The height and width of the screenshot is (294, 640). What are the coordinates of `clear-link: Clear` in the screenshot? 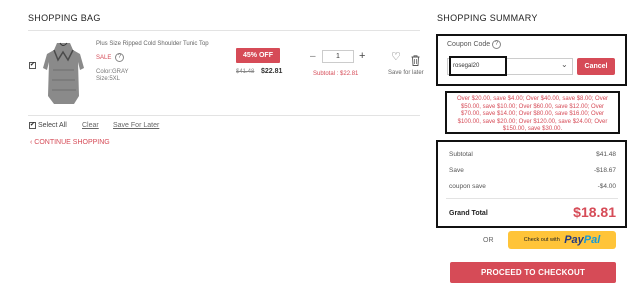 It's located at (90, 125).